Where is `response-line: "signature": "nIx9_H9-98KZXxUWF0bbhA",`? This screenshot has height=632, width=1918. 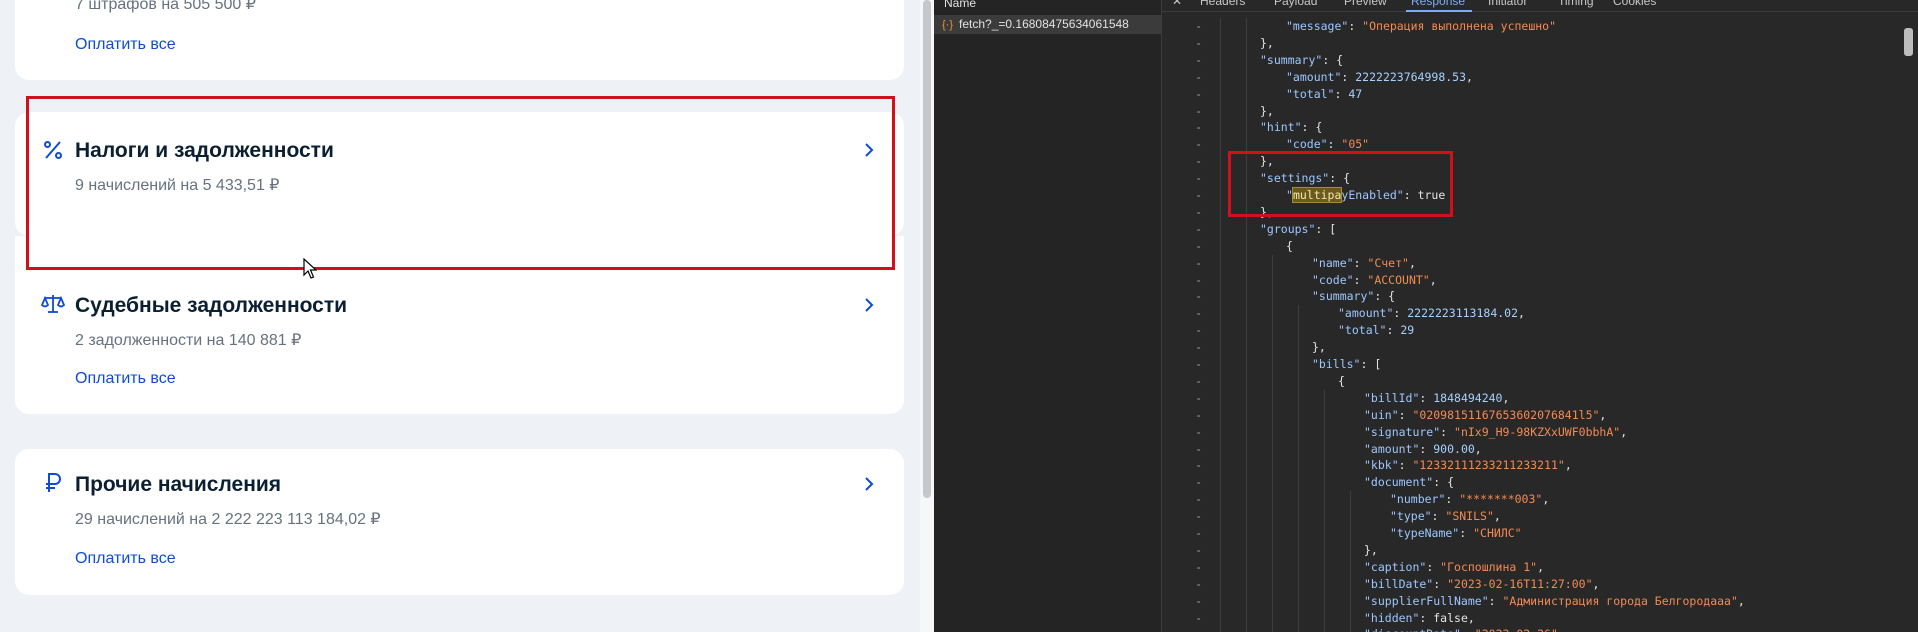 response-line: "signature": "nIx9_H9-98KZXxUWF0bbhA", is located at coordinates (1496, 431).